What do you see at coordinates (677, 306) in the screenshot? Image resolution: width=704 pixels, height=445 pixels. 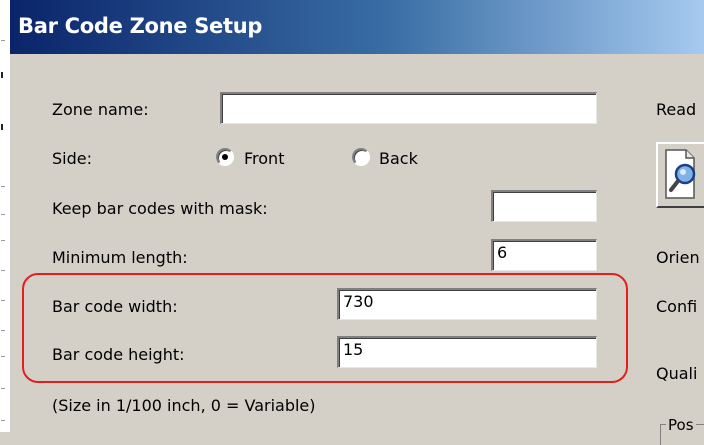 I see `confidence-label: Confi` at bounding box center [677, 306].